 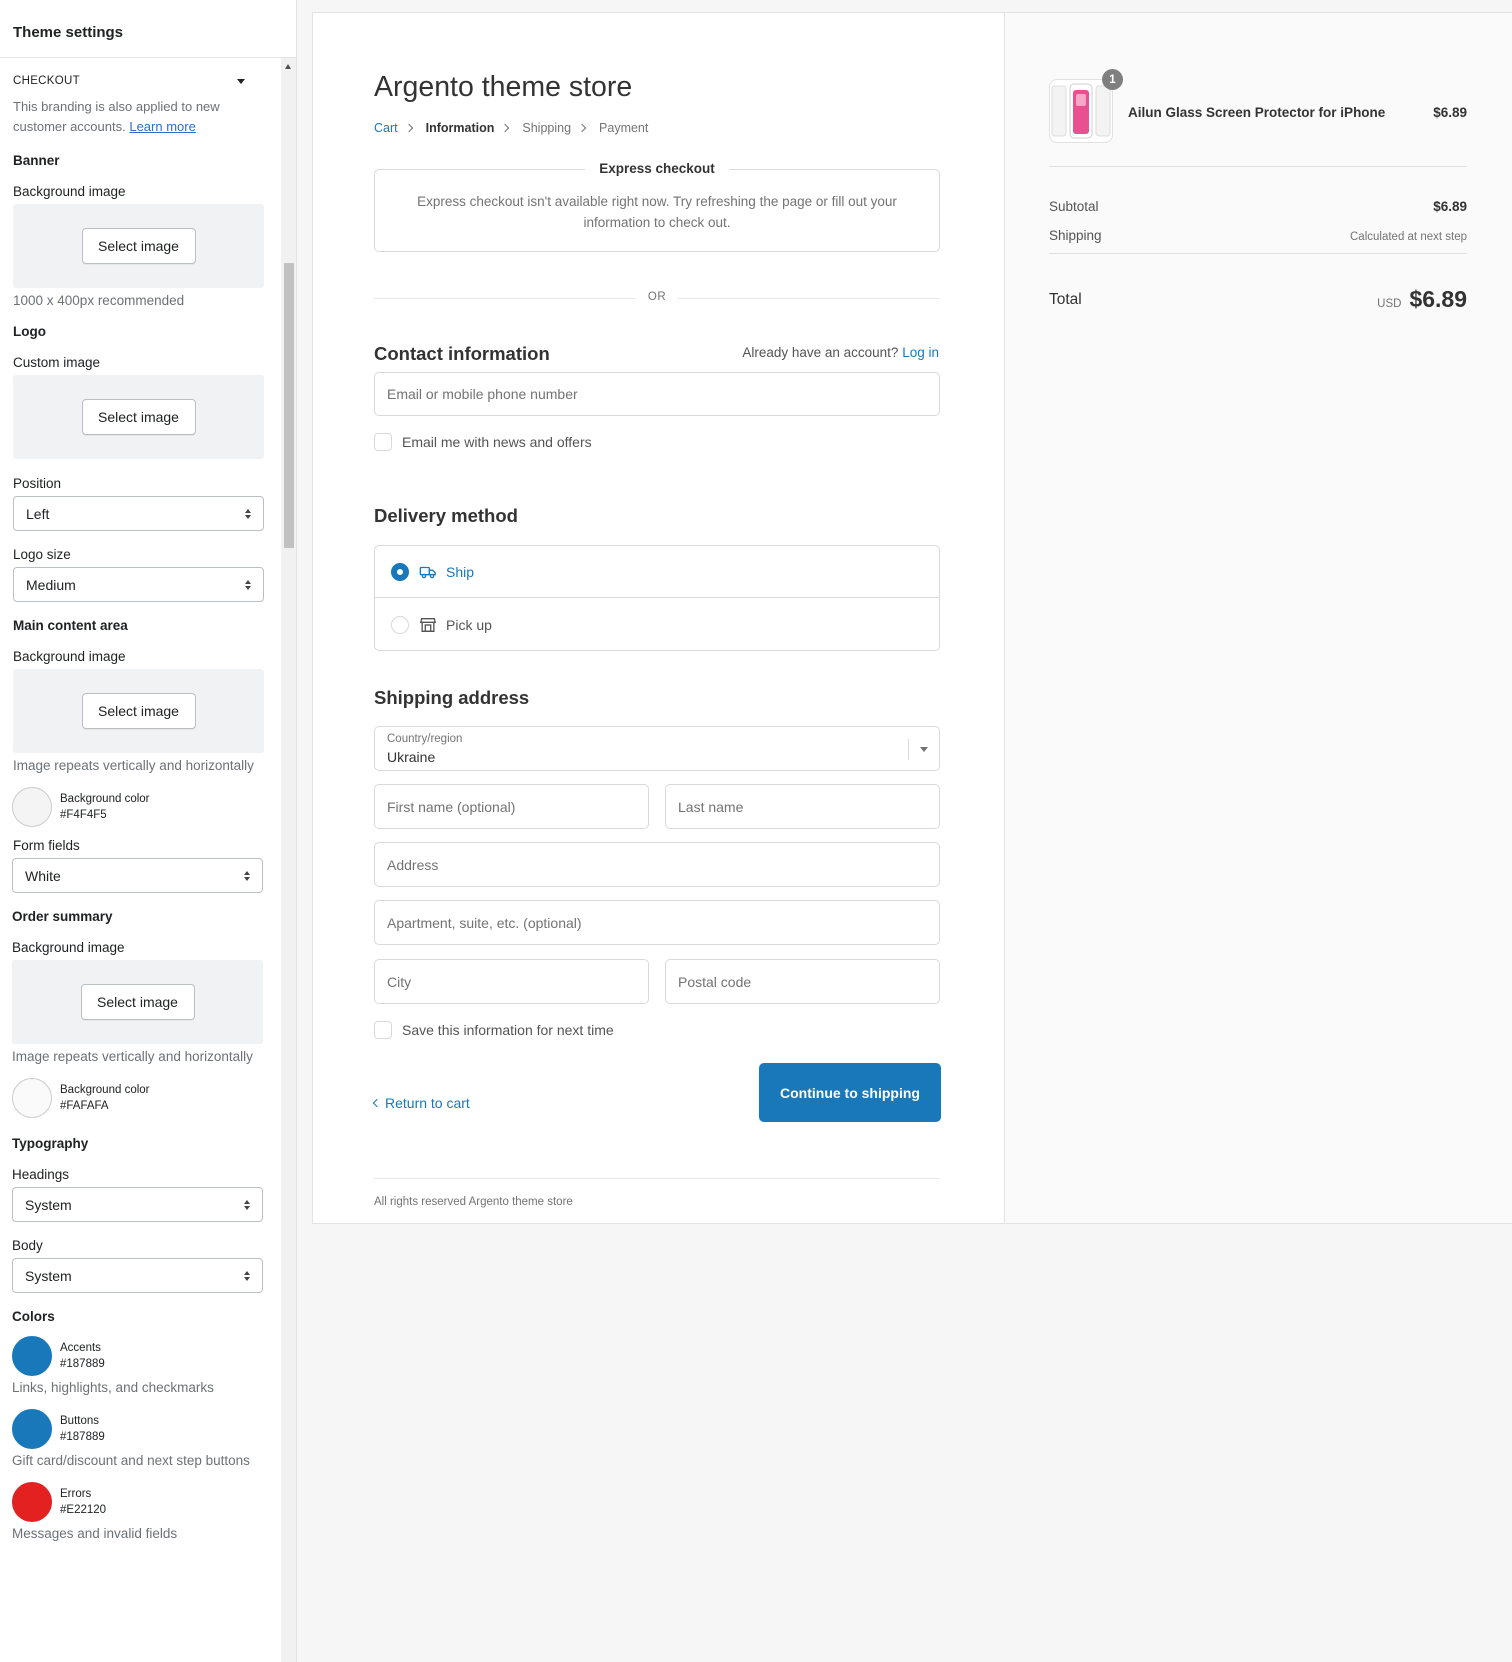 I want to click on banner-heading: Banner, so click(x=36, y=160).